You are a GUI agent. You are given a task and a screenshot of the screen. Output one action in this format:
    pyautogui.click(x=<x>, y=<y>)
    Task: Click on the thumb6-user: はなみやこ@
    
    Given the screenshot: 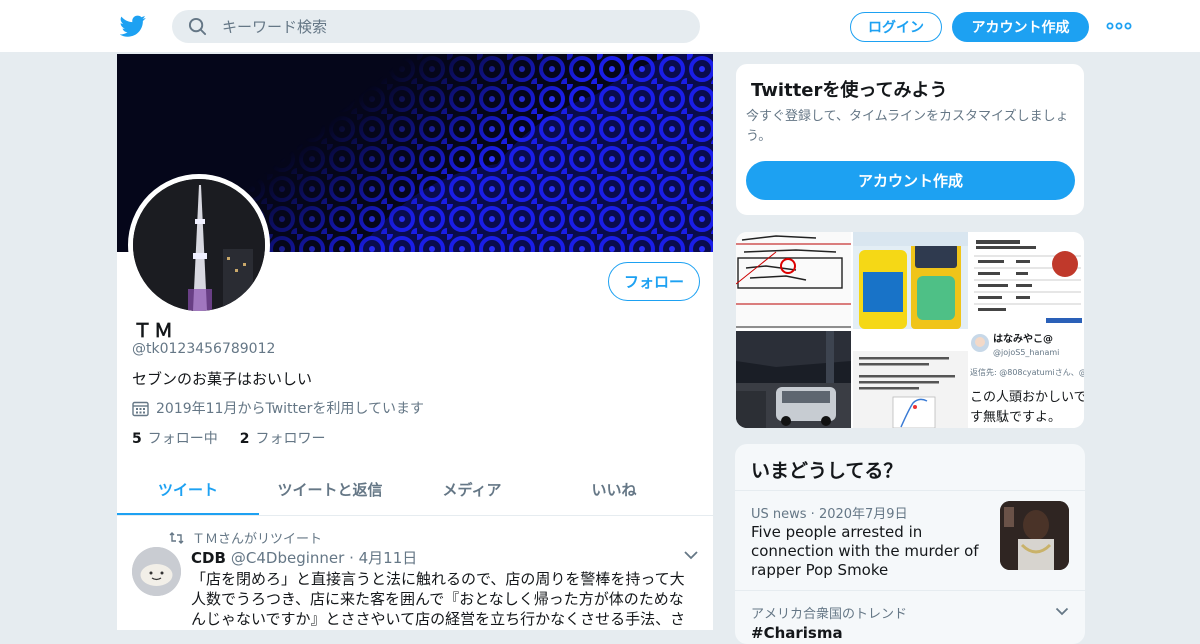 What is the action you would take?
    pyautogui.click(x=1023, y=339)
    